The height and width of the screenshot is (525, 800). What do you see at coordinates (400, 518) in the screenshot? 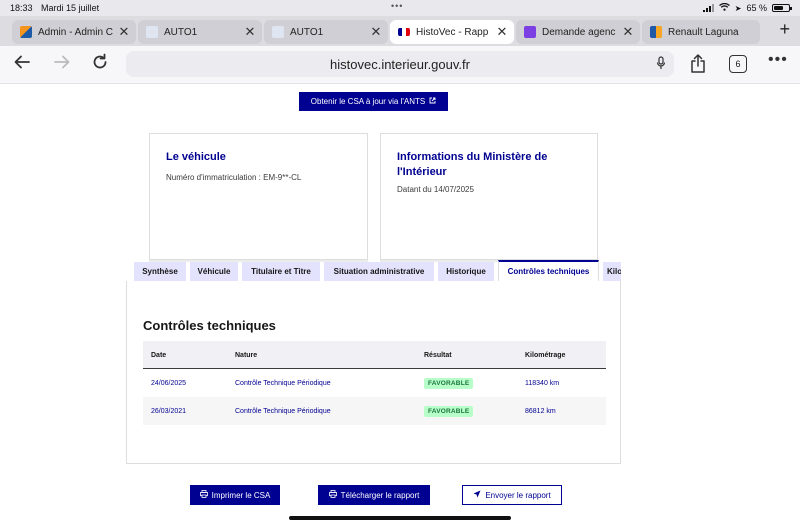
I see `home-indicator` at bounding box center [400, 518].